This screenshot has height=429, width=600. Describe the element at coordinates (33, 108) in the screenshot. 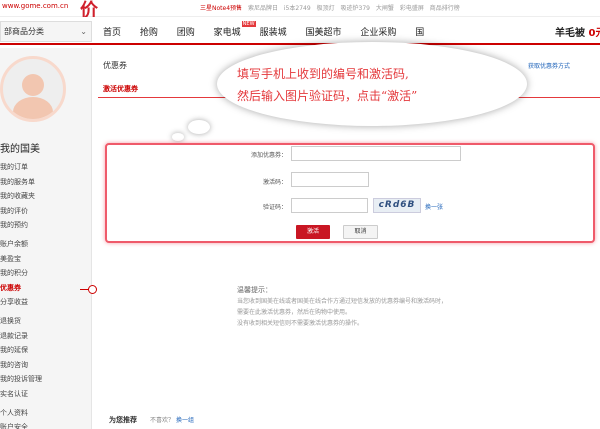

I see `avatar-body` at that location.